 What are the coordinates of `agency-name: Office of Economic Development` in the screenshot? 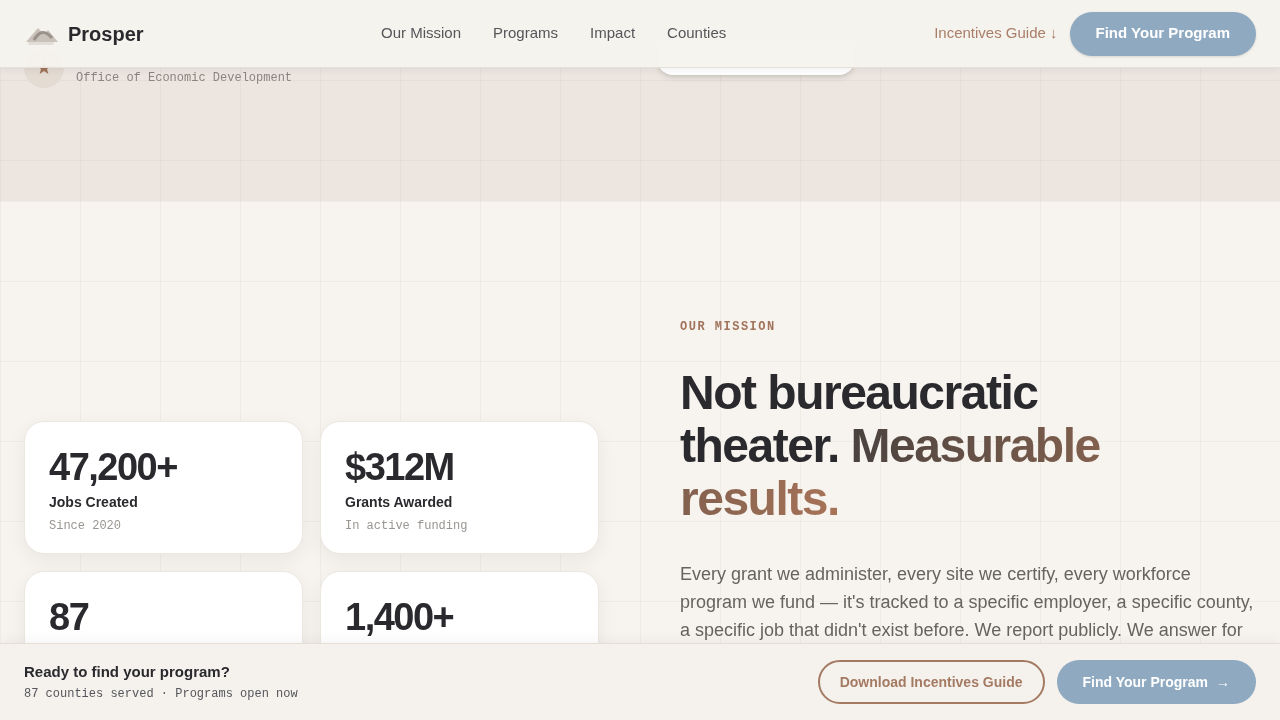 It's located at (184, 78).